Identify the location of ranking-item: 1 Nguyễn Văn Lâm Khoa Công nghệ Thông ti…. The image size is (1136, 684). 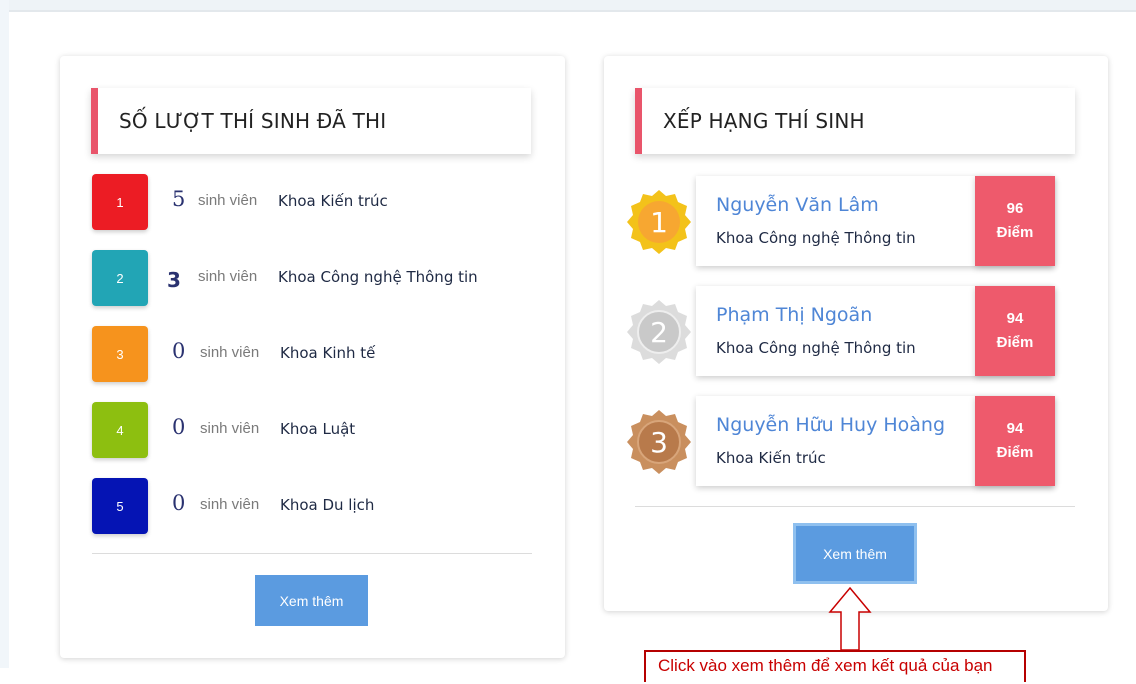
(846, 222).